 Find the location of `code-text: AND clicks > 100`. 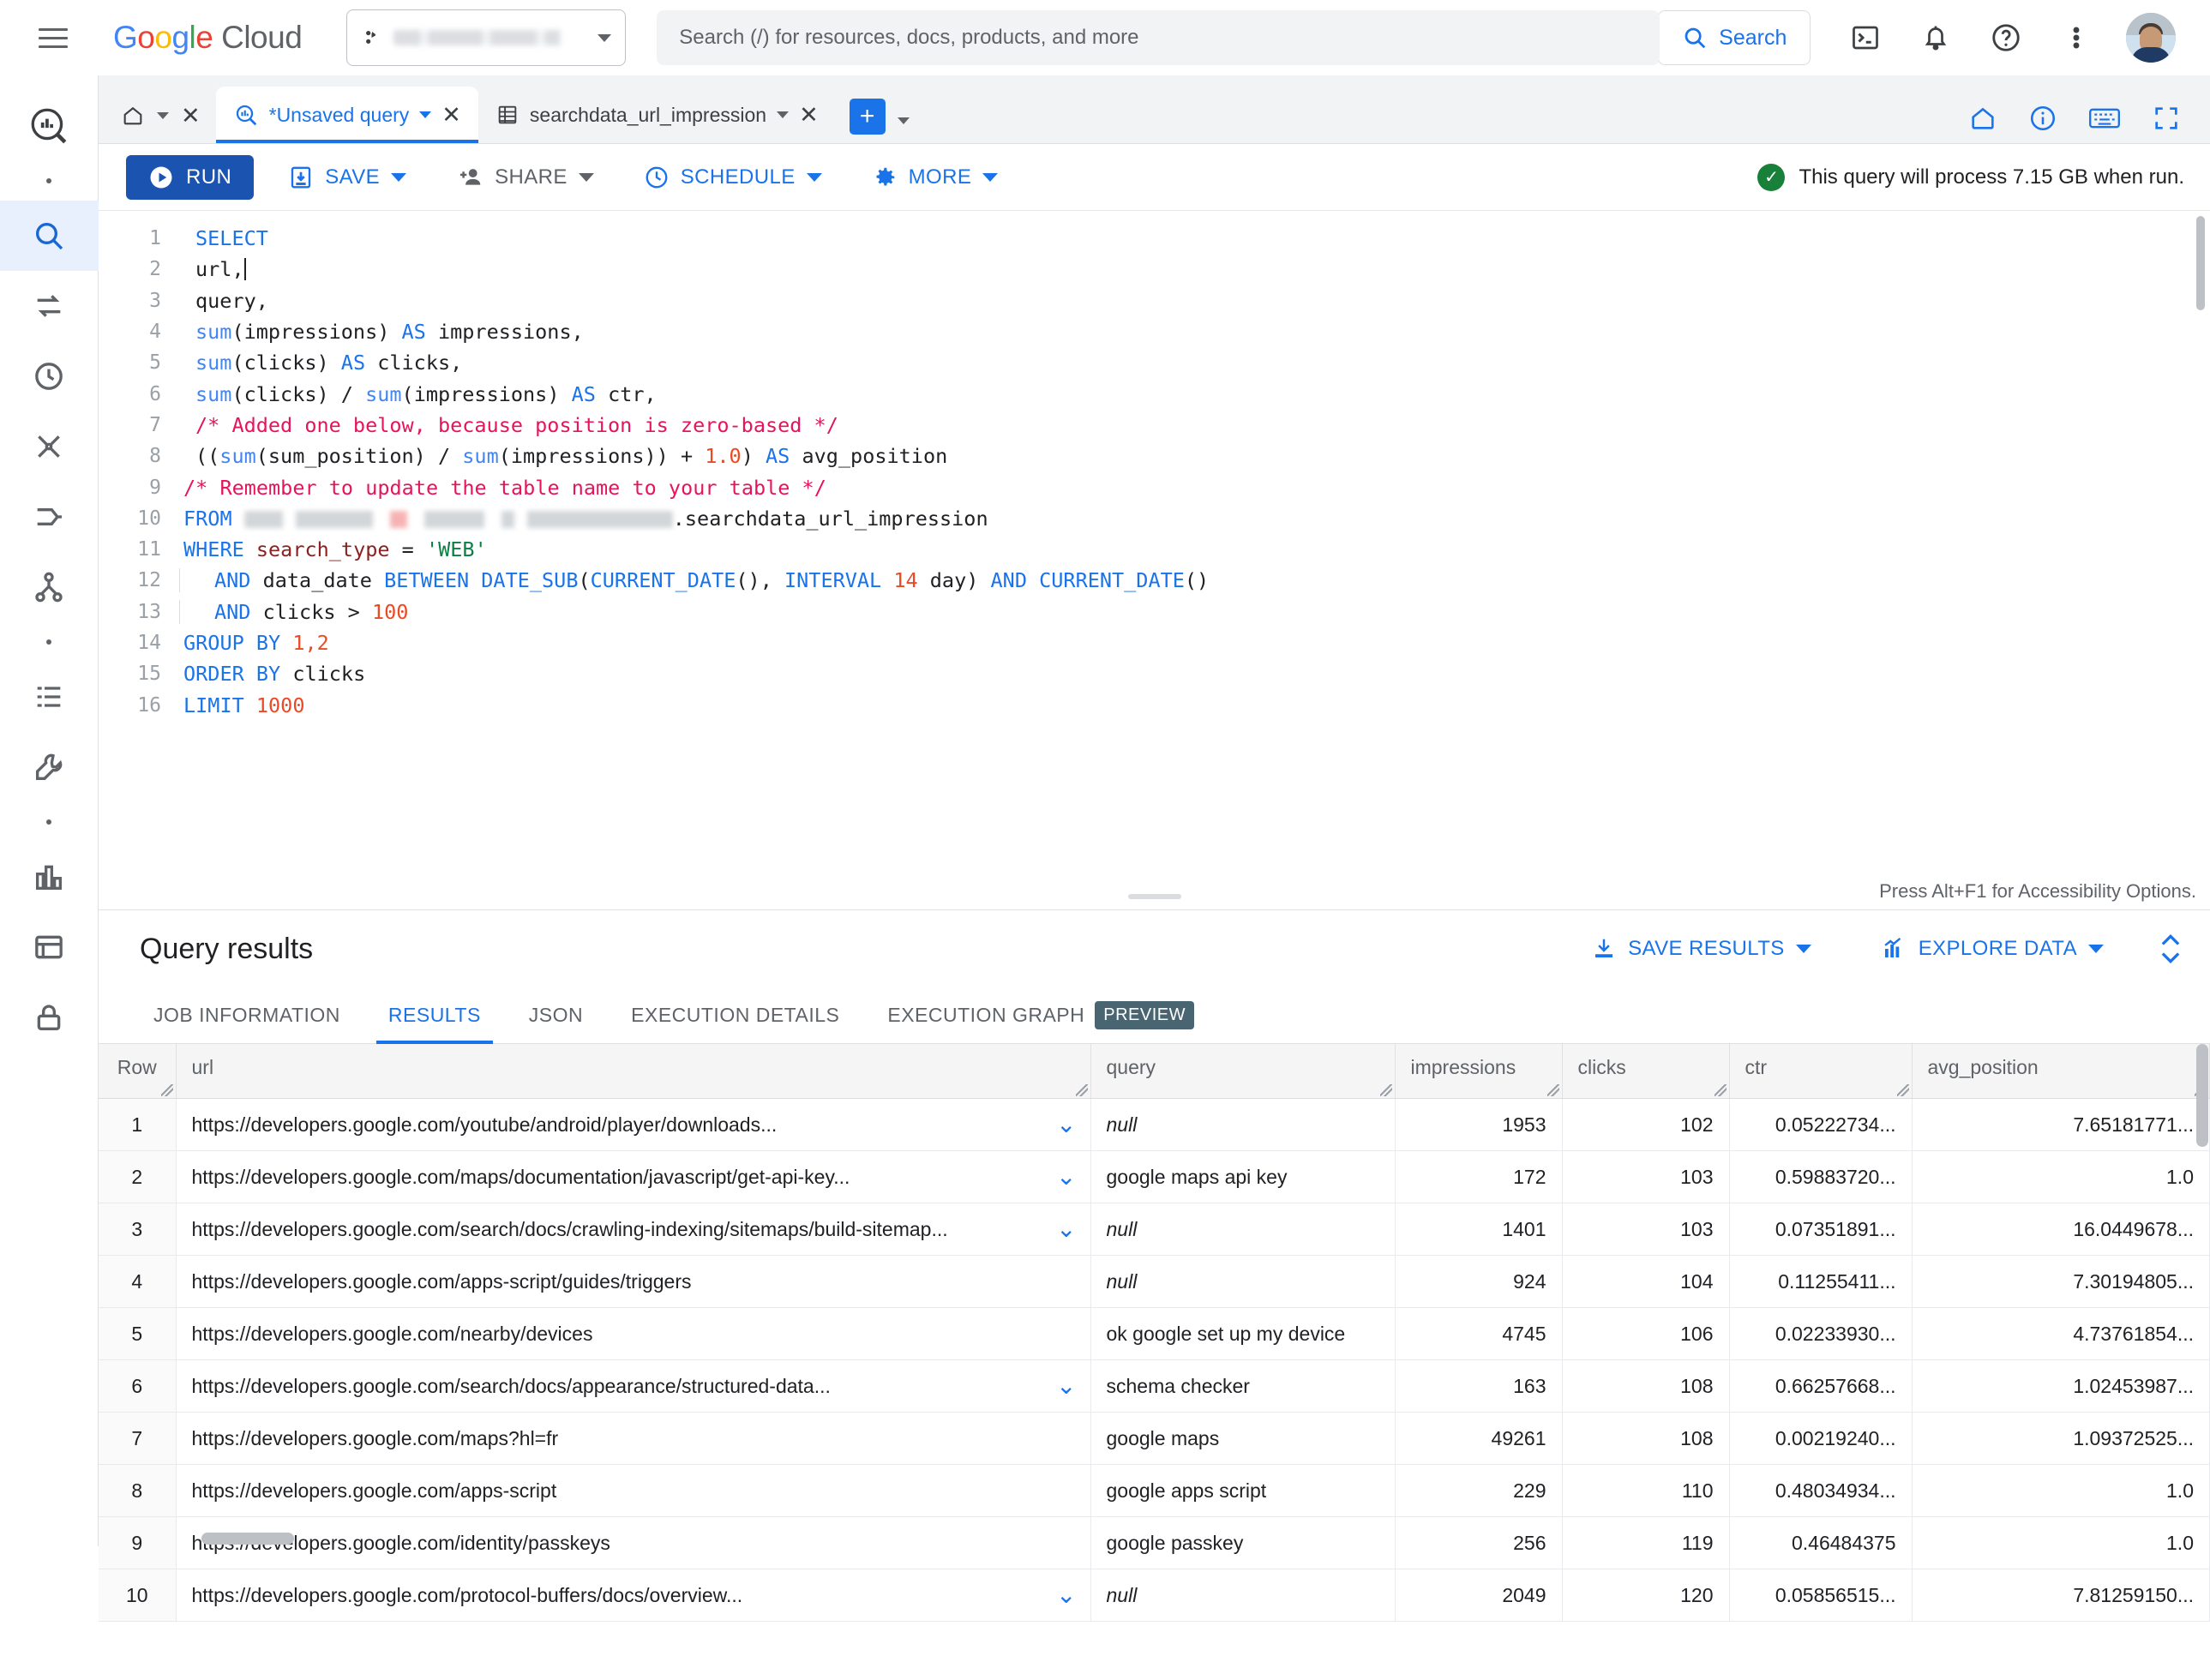

code-text: AND clicks > 100 is located at coordinates (293, 612).